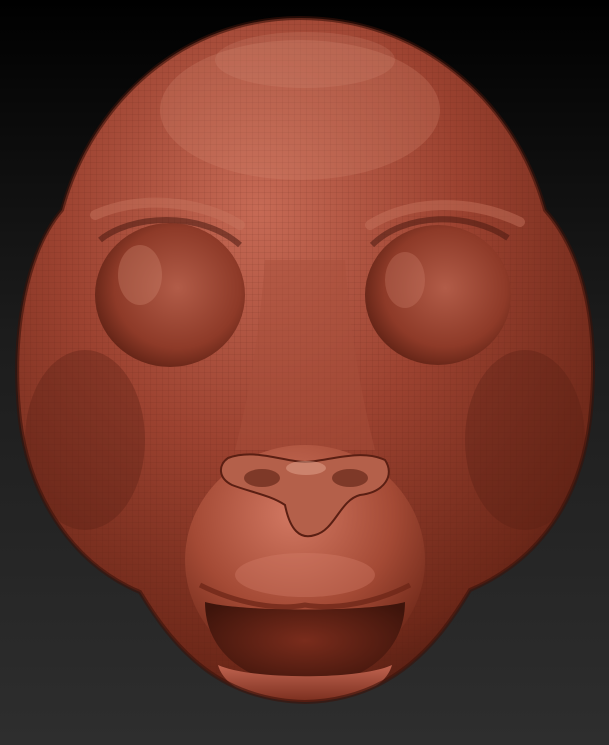  What do you see at coordinates (438, 295) in the screenshot?
I see `right-eye-socket` at bounding box center [438, 295].